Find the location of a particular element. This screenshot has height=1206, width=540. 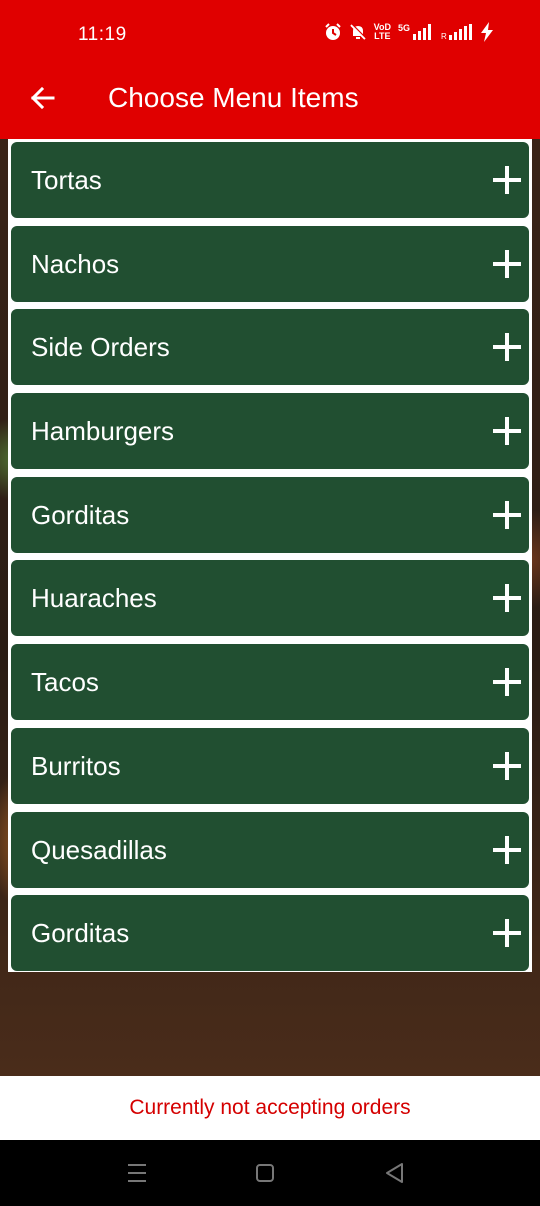

alarm-clock-icon is located at coordinates (332, 31).